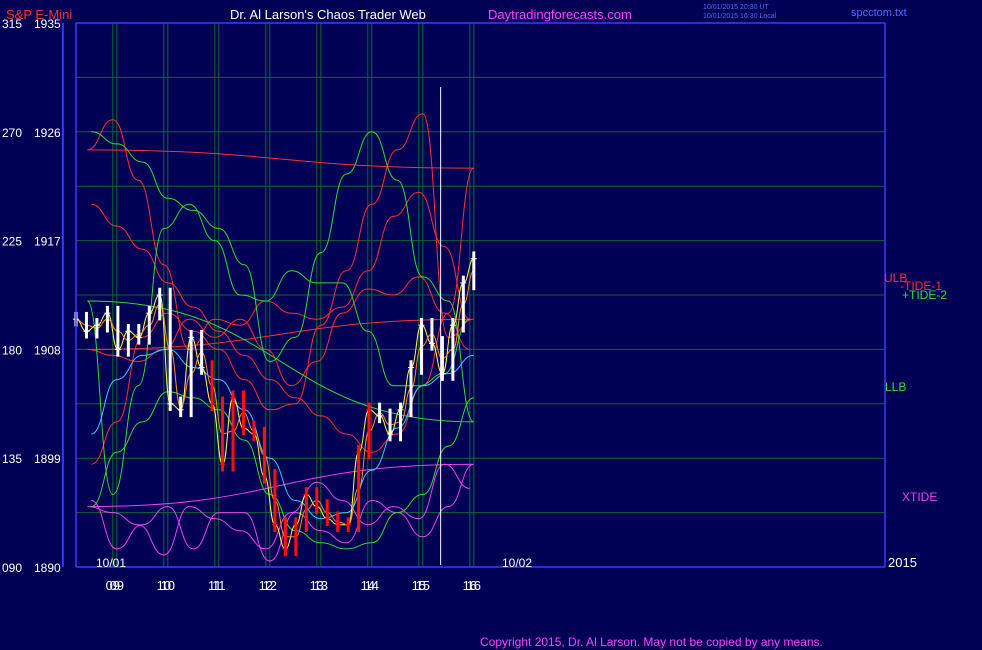  Describe the element at coordinates (164, 585) in the screenshot. I see `x-tick-label: 10` at that location.